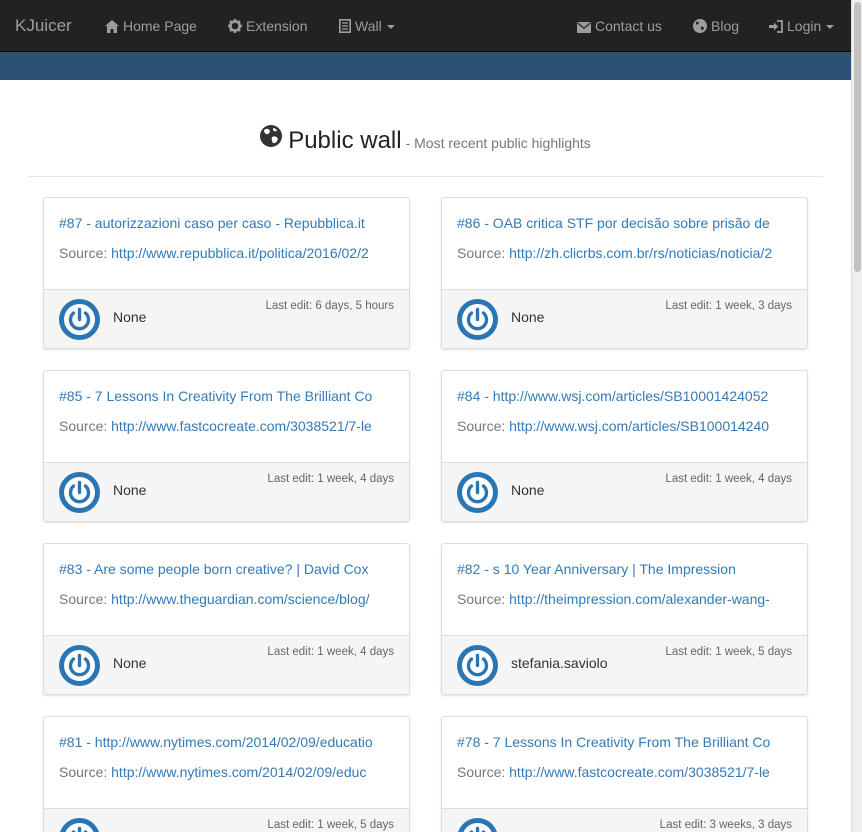 This screenshot has width=862, height=832. Describe the element at coordinates (498, 143) in the screenshot. I see `page-subtitle: - Most recent public highlights` at that location.